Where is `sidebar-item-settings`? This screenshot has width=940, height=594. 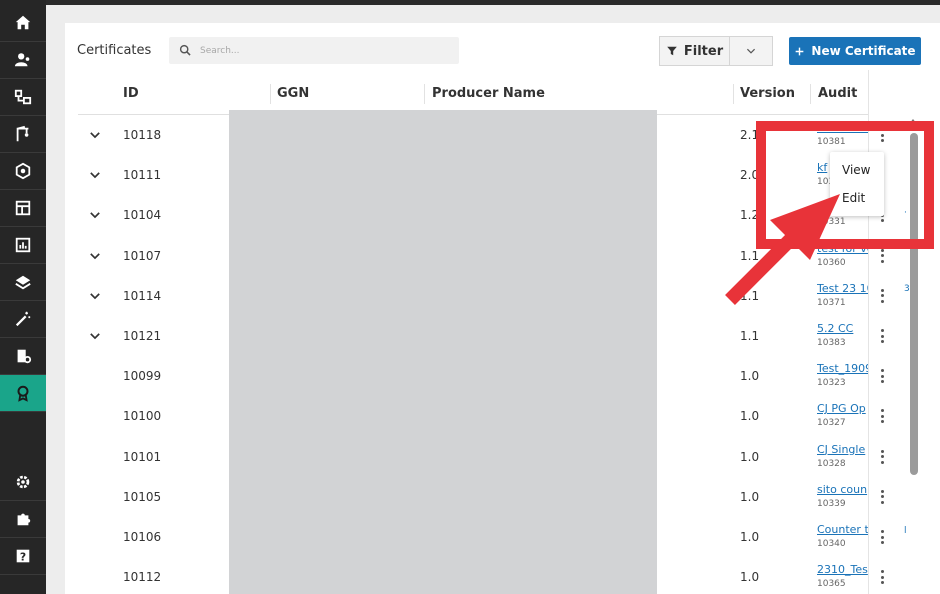 sidebar-item-settings is located at coordinates (23, 482).